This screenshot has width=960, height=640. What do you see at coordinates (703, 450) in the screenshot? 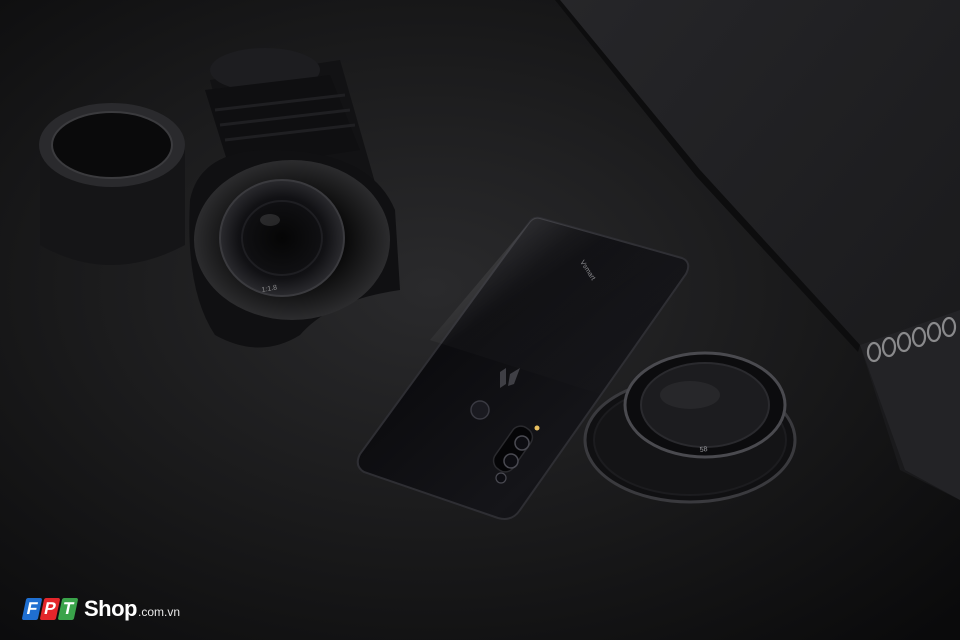
I see `filter-marking: 58` at bounding box center [703, 450].